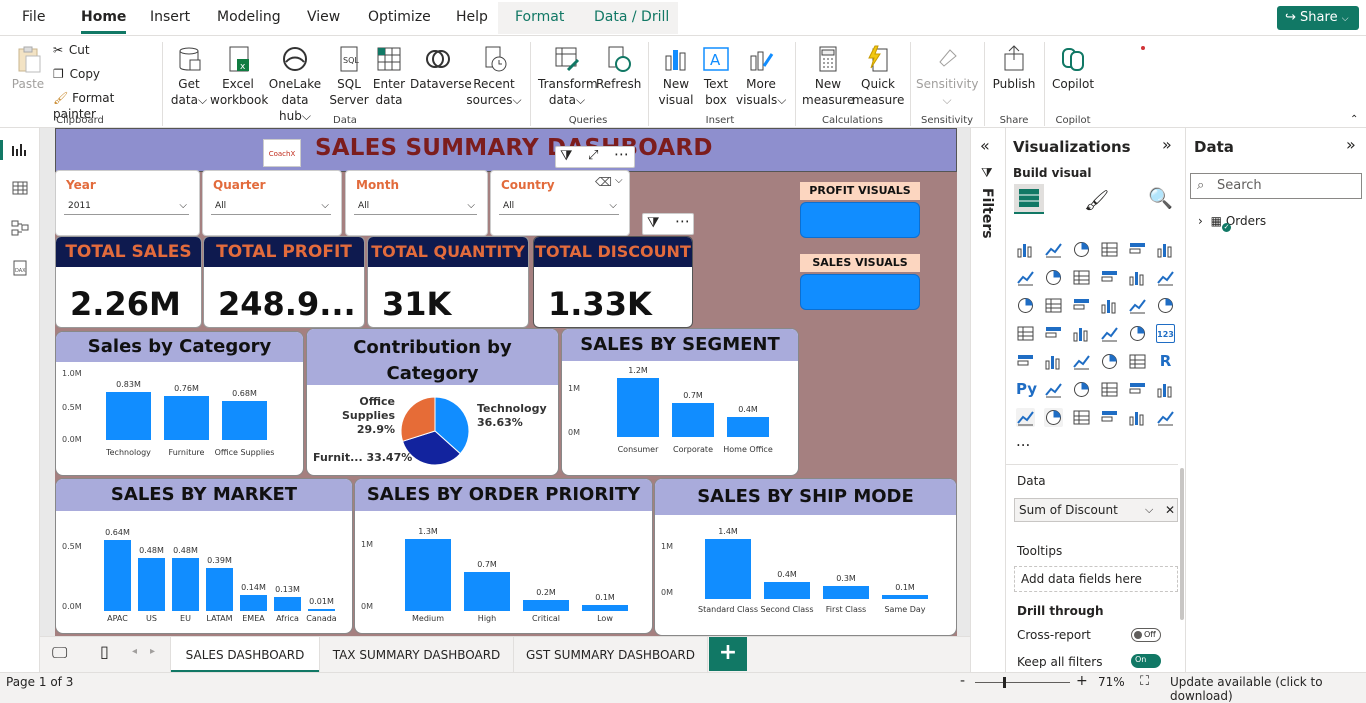  What do you see at coordinates (787, 590) in the screenshot?
I see `bar-second-class` at bounding box center [787, 590].